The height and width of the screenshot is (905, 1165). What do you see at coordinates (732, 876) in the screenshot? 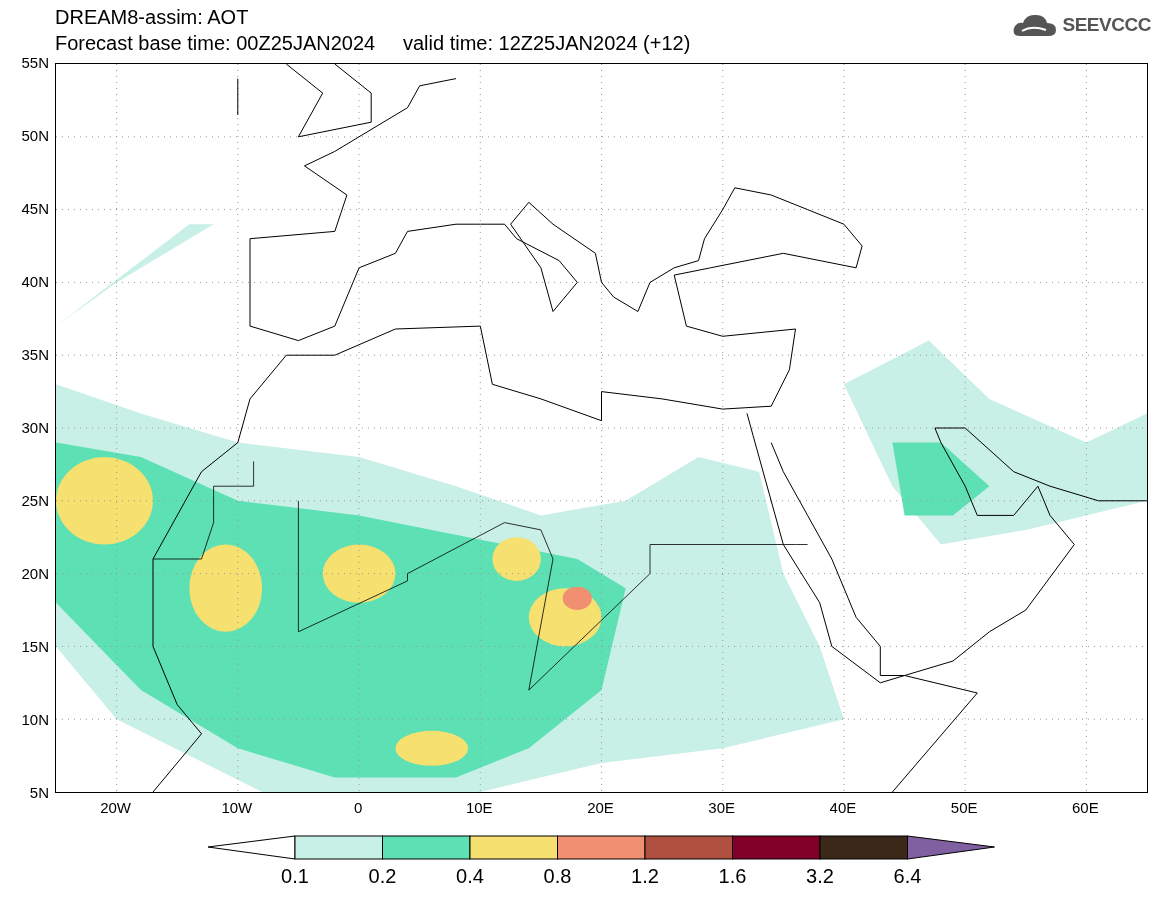
I see `colorbar-label: 1.6` at bounding box center [732, 876].